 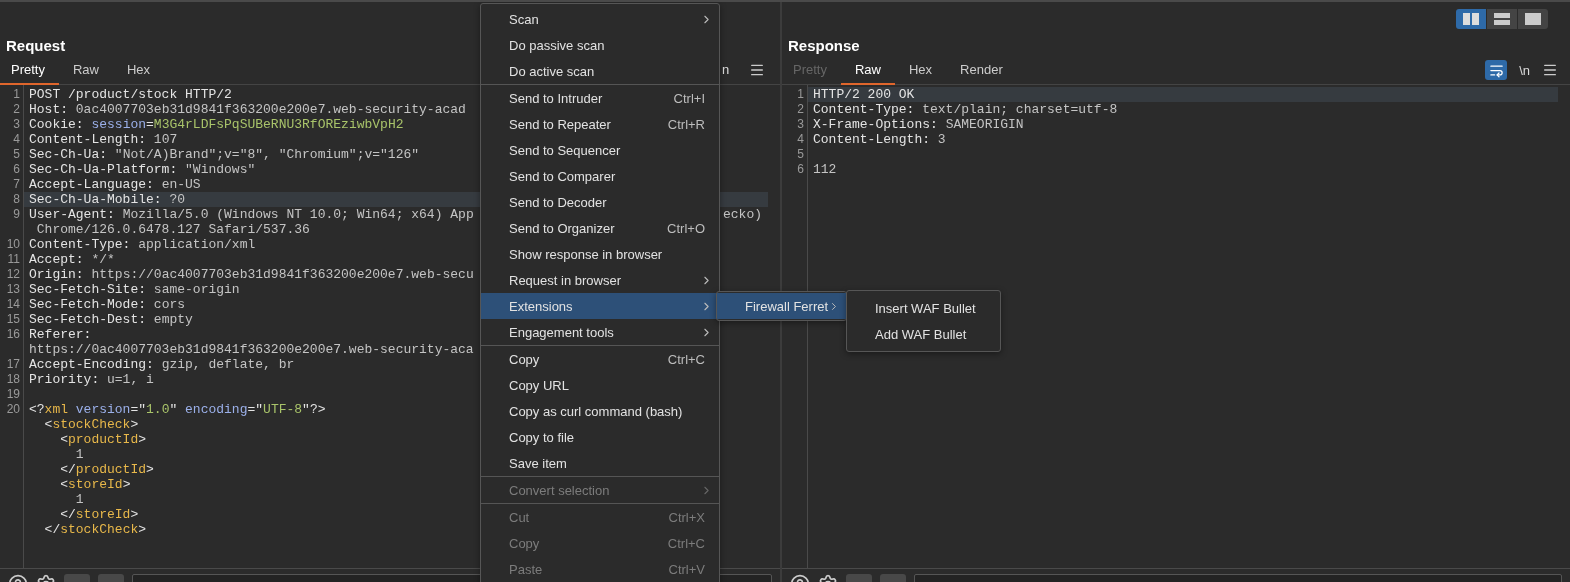 What do you see at coordinates (1524, 70) in the screenshot?
I see `newline-toggle: \n` at bounding box center [1524, 70].